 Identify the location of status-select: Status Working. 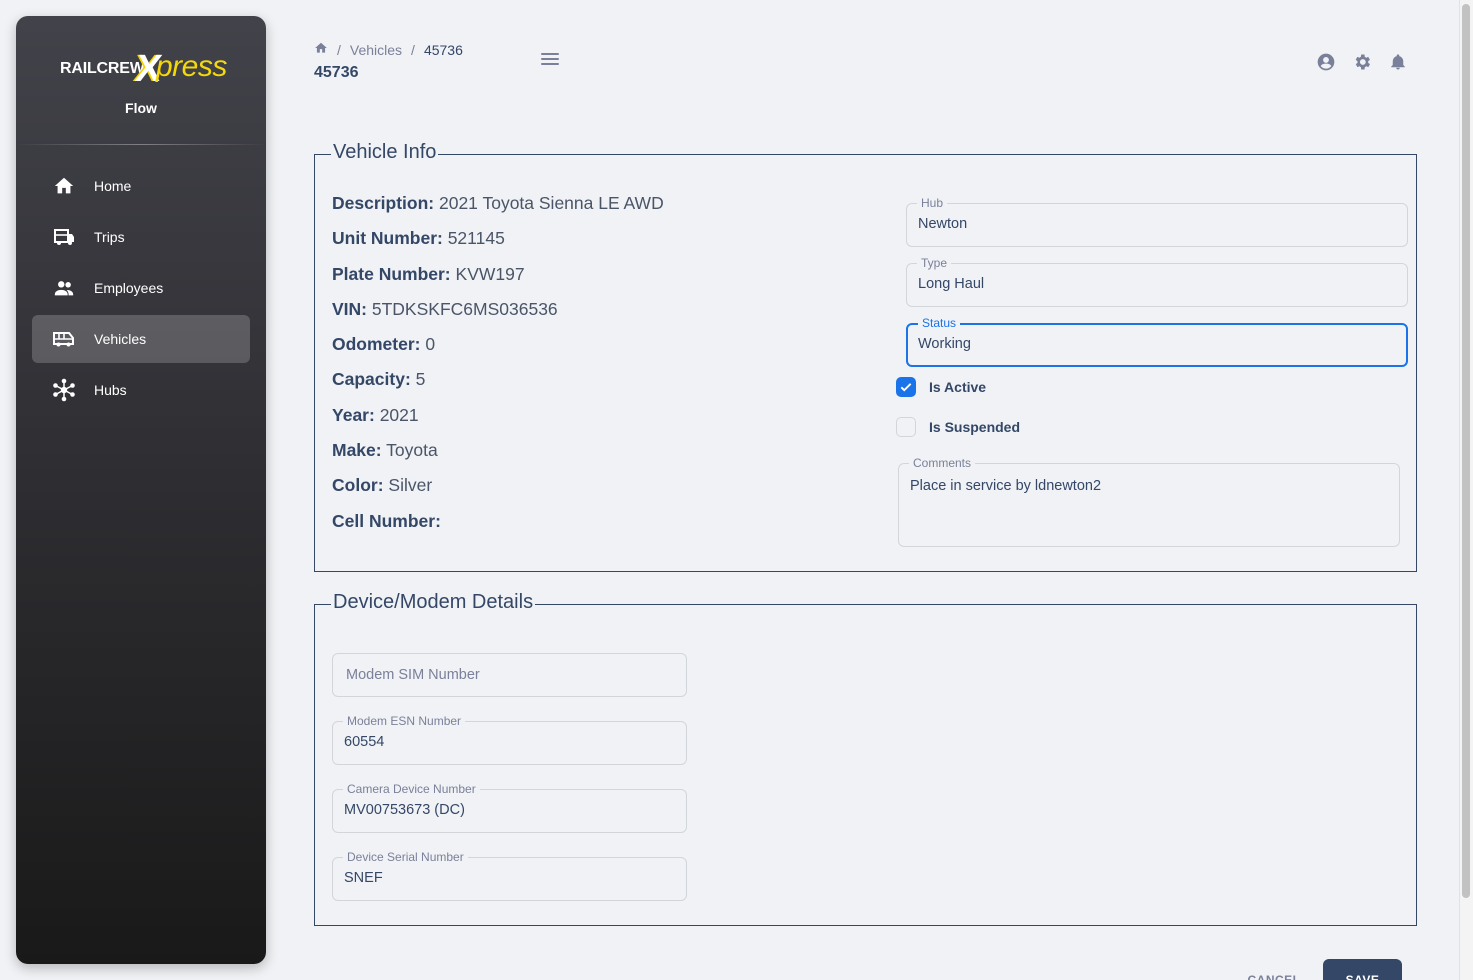
(1157, 341).